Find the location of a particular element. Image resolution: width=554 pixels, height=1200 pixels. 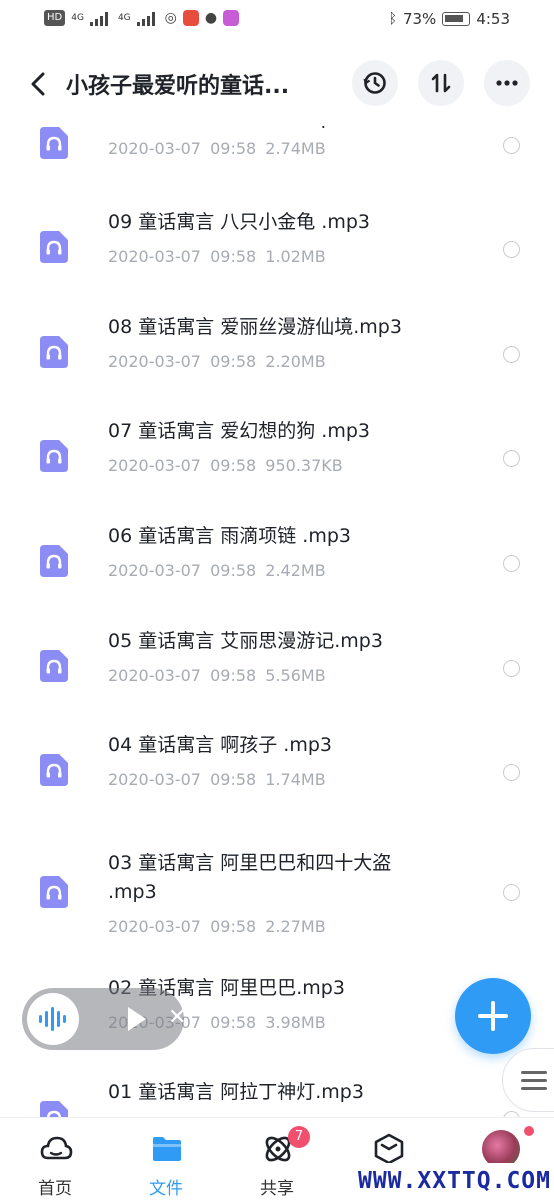

history-button is located at coordinates (375, 83).